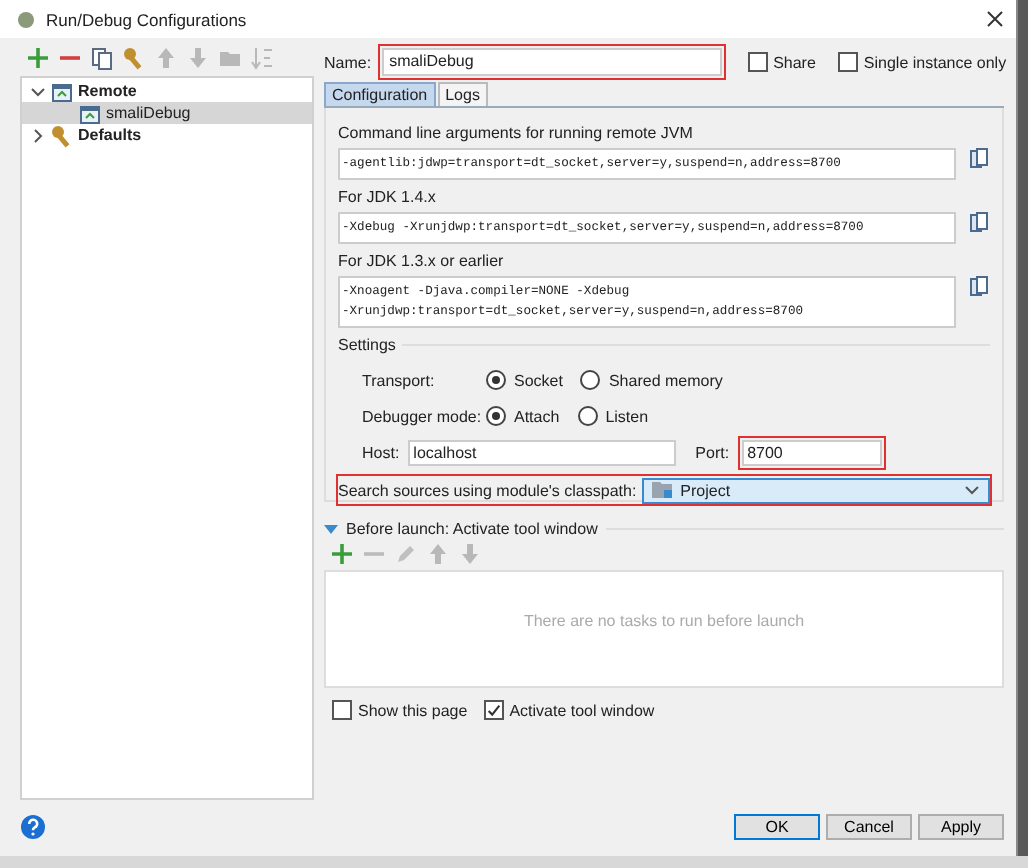  What do you see at coordinates (961, 826) in the screenshot?
I see `dialog-button: Apply` at bounding box center [961, 826].